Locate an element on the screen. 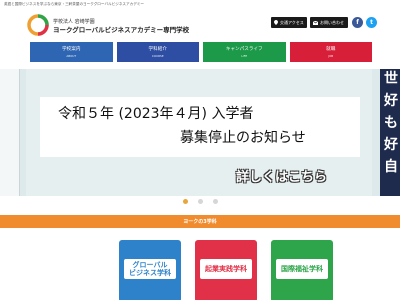 This screenshot has height=300, width=400. department-label: 起業実践学科 is located at coordinates (226, 269).